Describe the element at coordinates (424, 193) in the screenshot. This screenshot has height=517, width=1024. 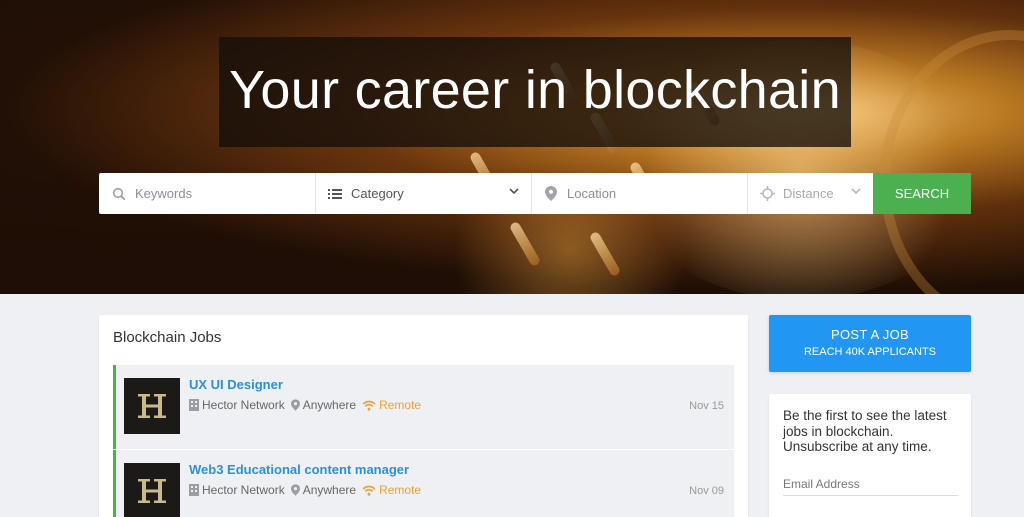
I see `category-select: Category` at that location.